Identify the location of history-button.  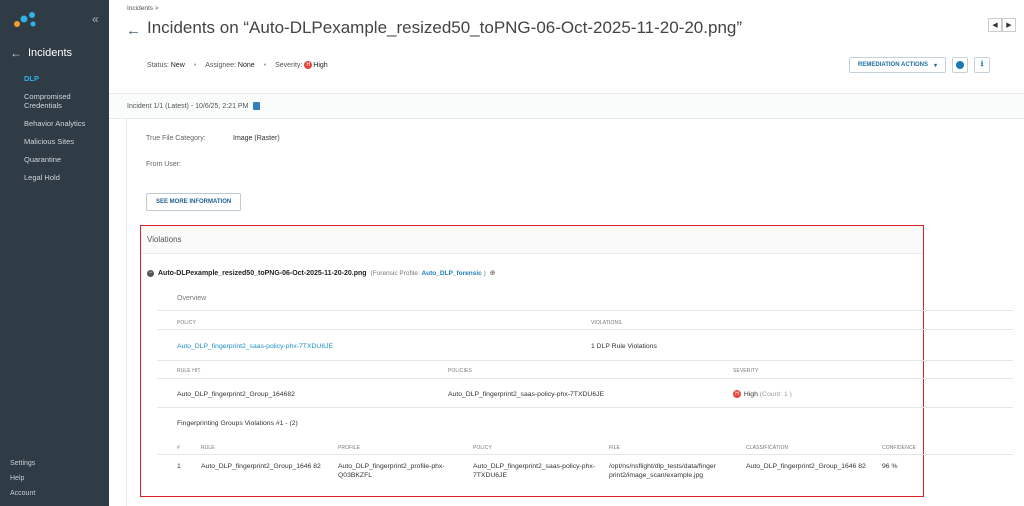
(960, 65).